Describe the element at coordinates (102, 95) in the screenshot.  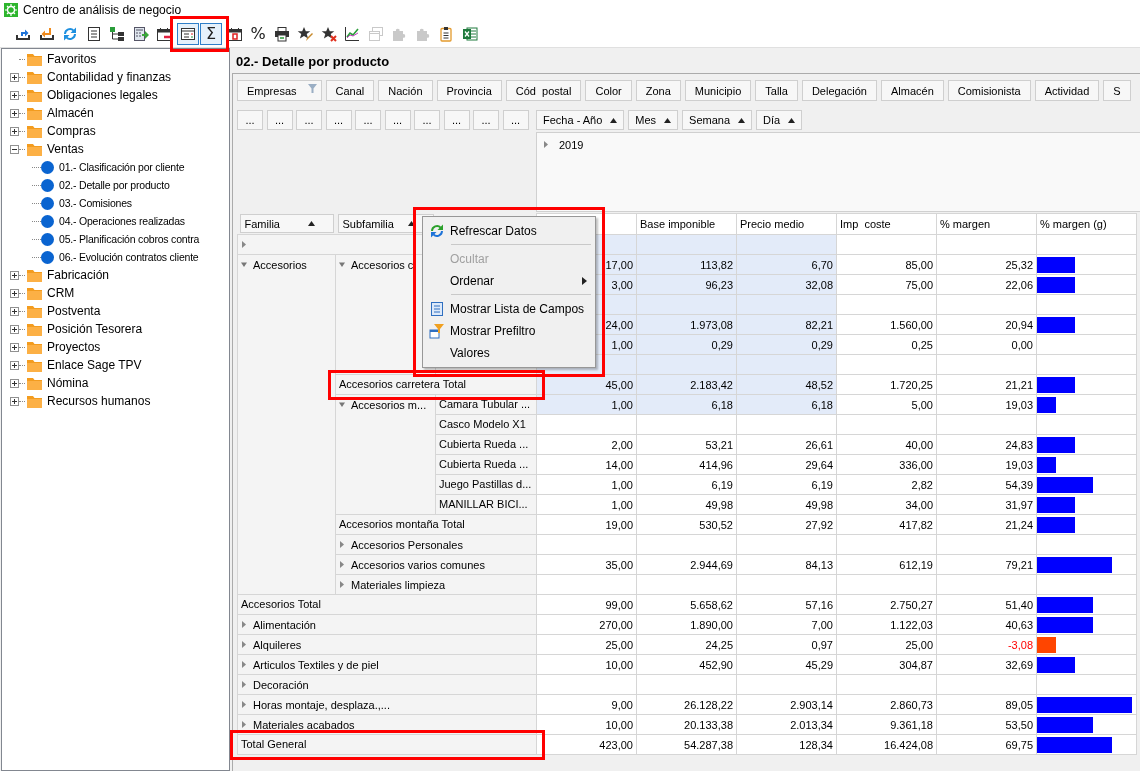
I see `tree-item: Obligaciones legales` at that location.